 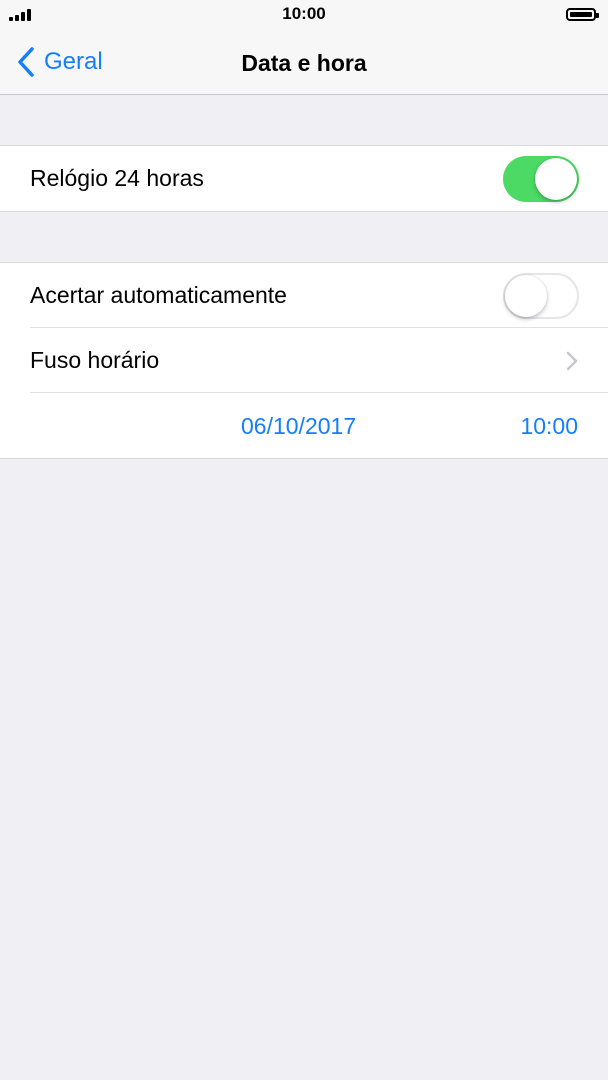 I want to click on clock-24h-toggle, so click(x=541, y=178).